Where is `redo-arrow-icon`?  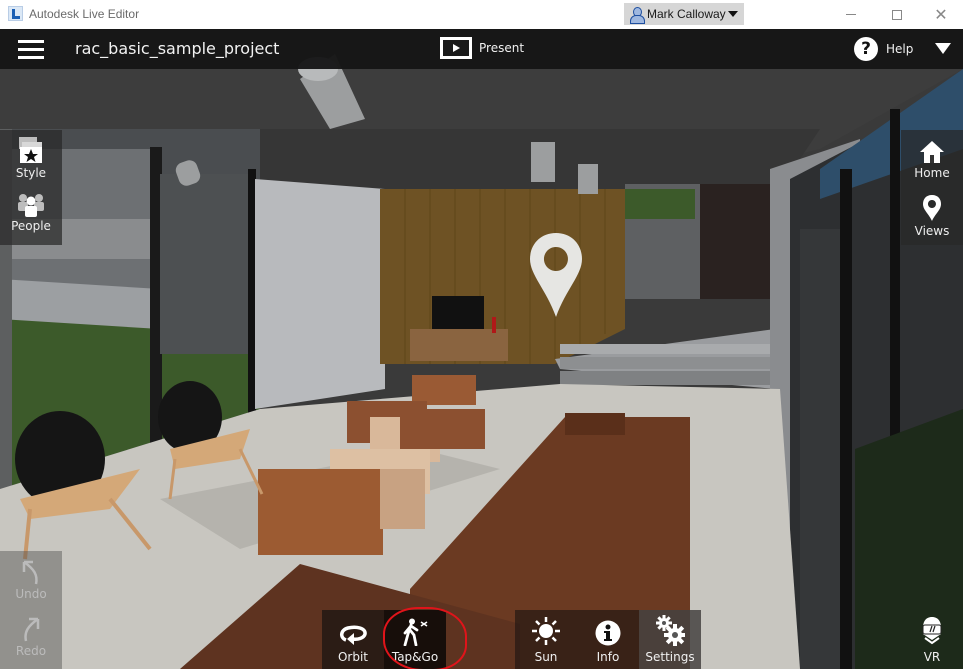 redo-arrow-icon is located at coordinates (32, 629).